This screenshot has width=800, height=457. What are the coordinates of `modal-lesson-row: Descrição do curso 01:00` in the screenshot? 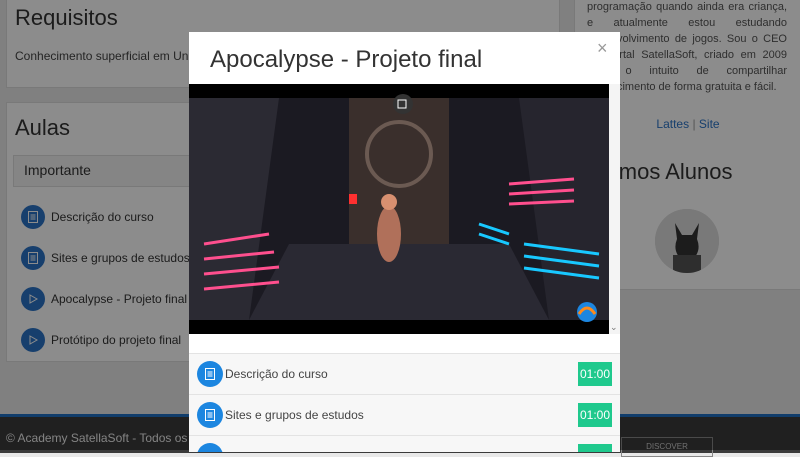 It's located at (404, 373).